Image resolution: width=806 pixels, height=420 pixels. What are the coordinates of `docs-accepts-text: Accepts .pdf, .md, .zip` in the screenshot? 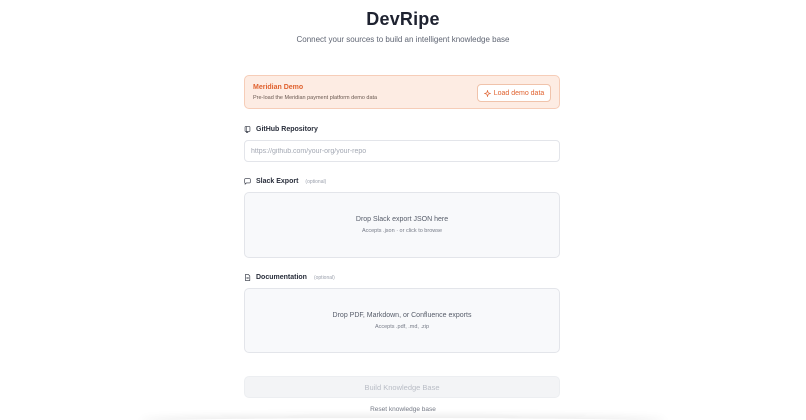 It's located at (402, 327).